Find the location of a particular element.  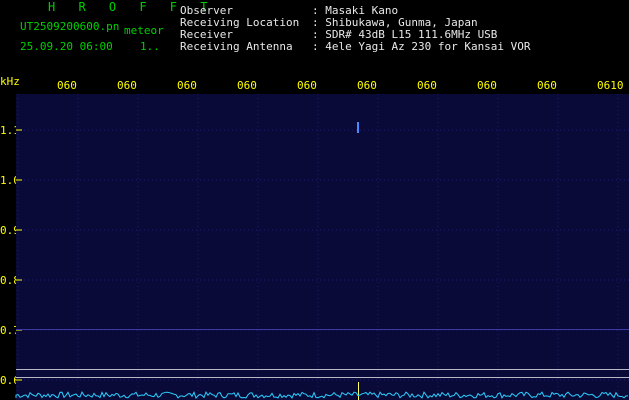

field-antenna-label: Receiving Antenna is located at coordinates (236, 46).